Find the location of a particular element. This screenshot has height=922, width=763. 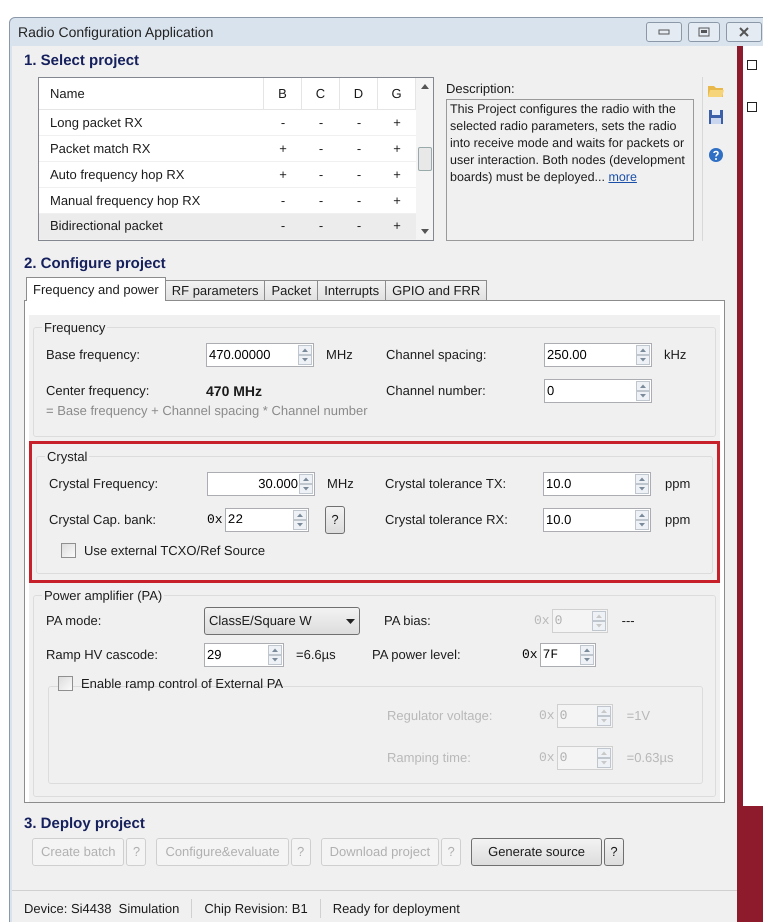

maximize-button is located at coordinates (704, 32).